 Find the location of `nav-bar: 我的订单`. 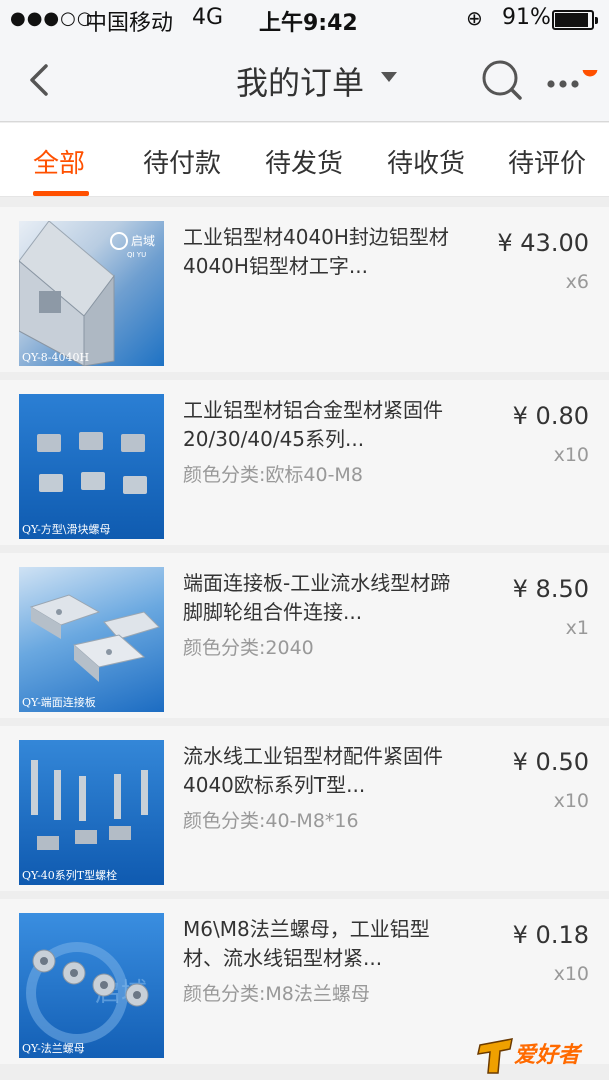

nav-bar: 我的订单 is located at coordinates (304, 81).